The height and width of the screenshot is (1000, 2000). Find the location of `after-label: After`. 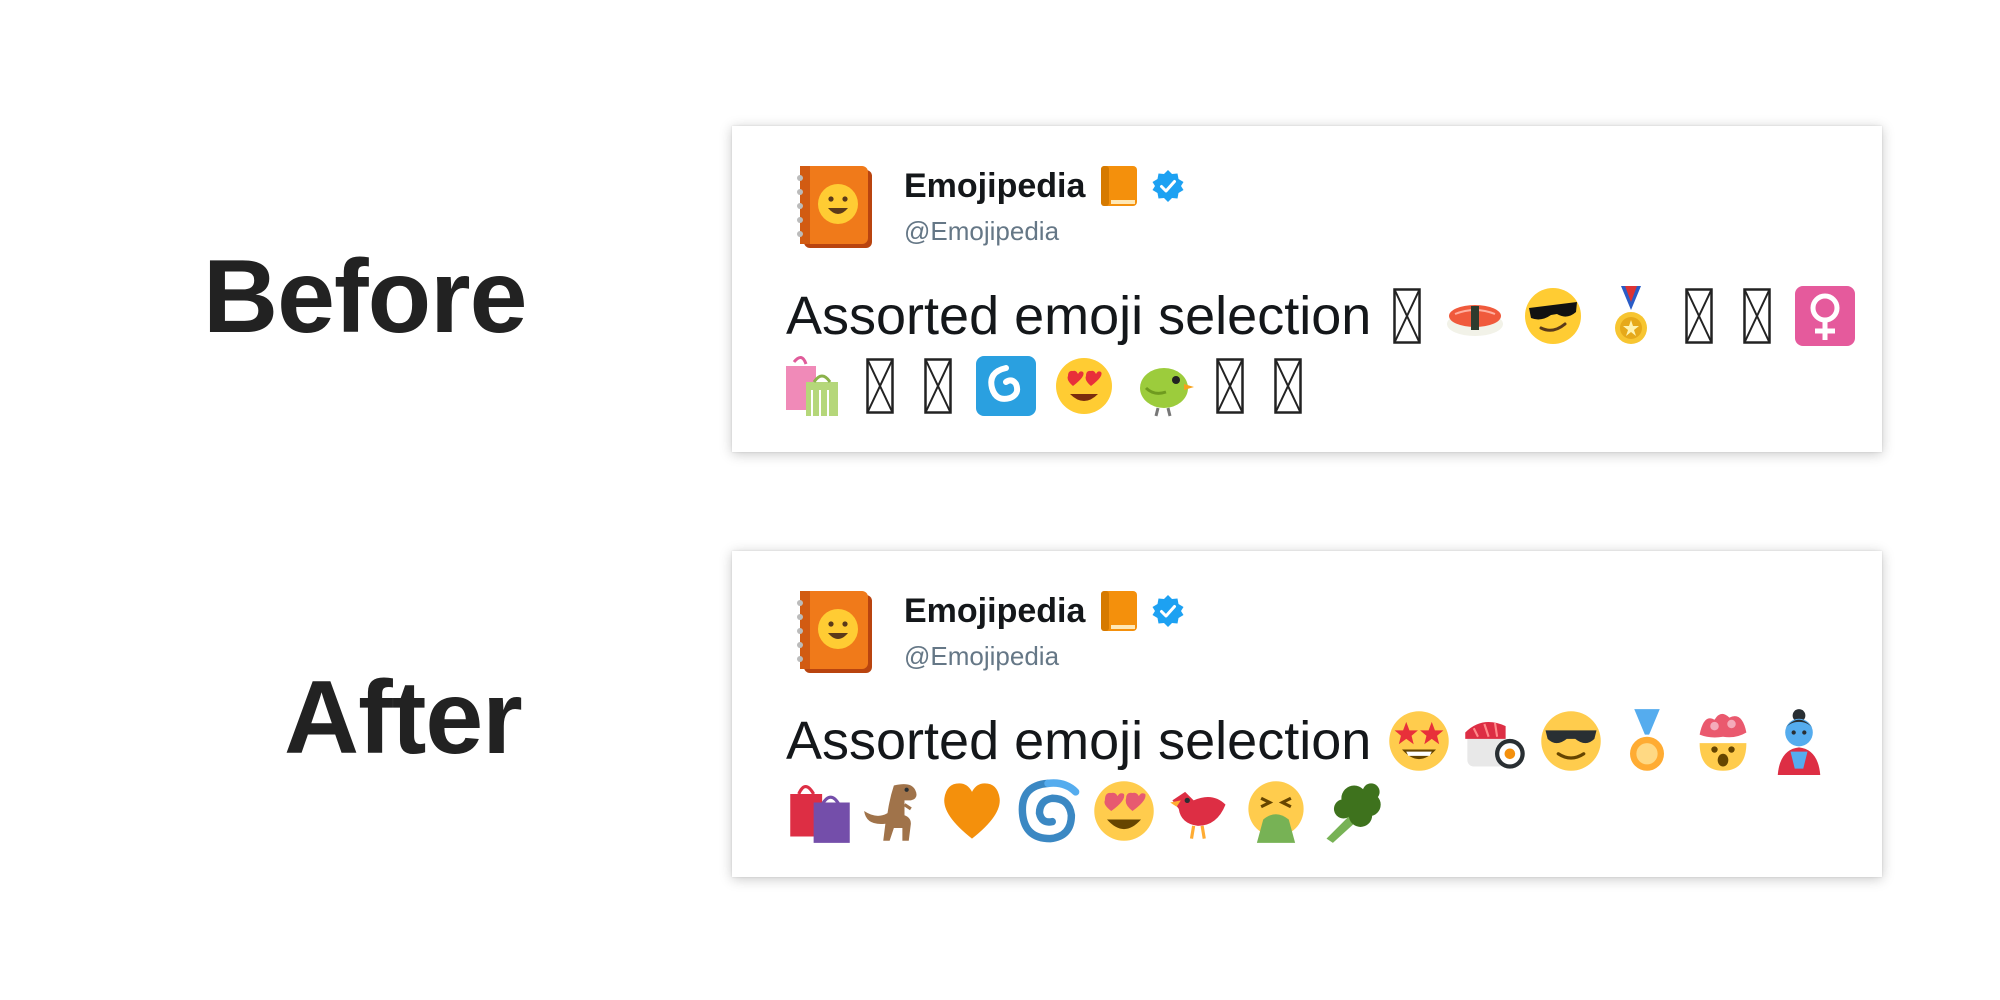

after-label: After is located at coordinates (403, 718).